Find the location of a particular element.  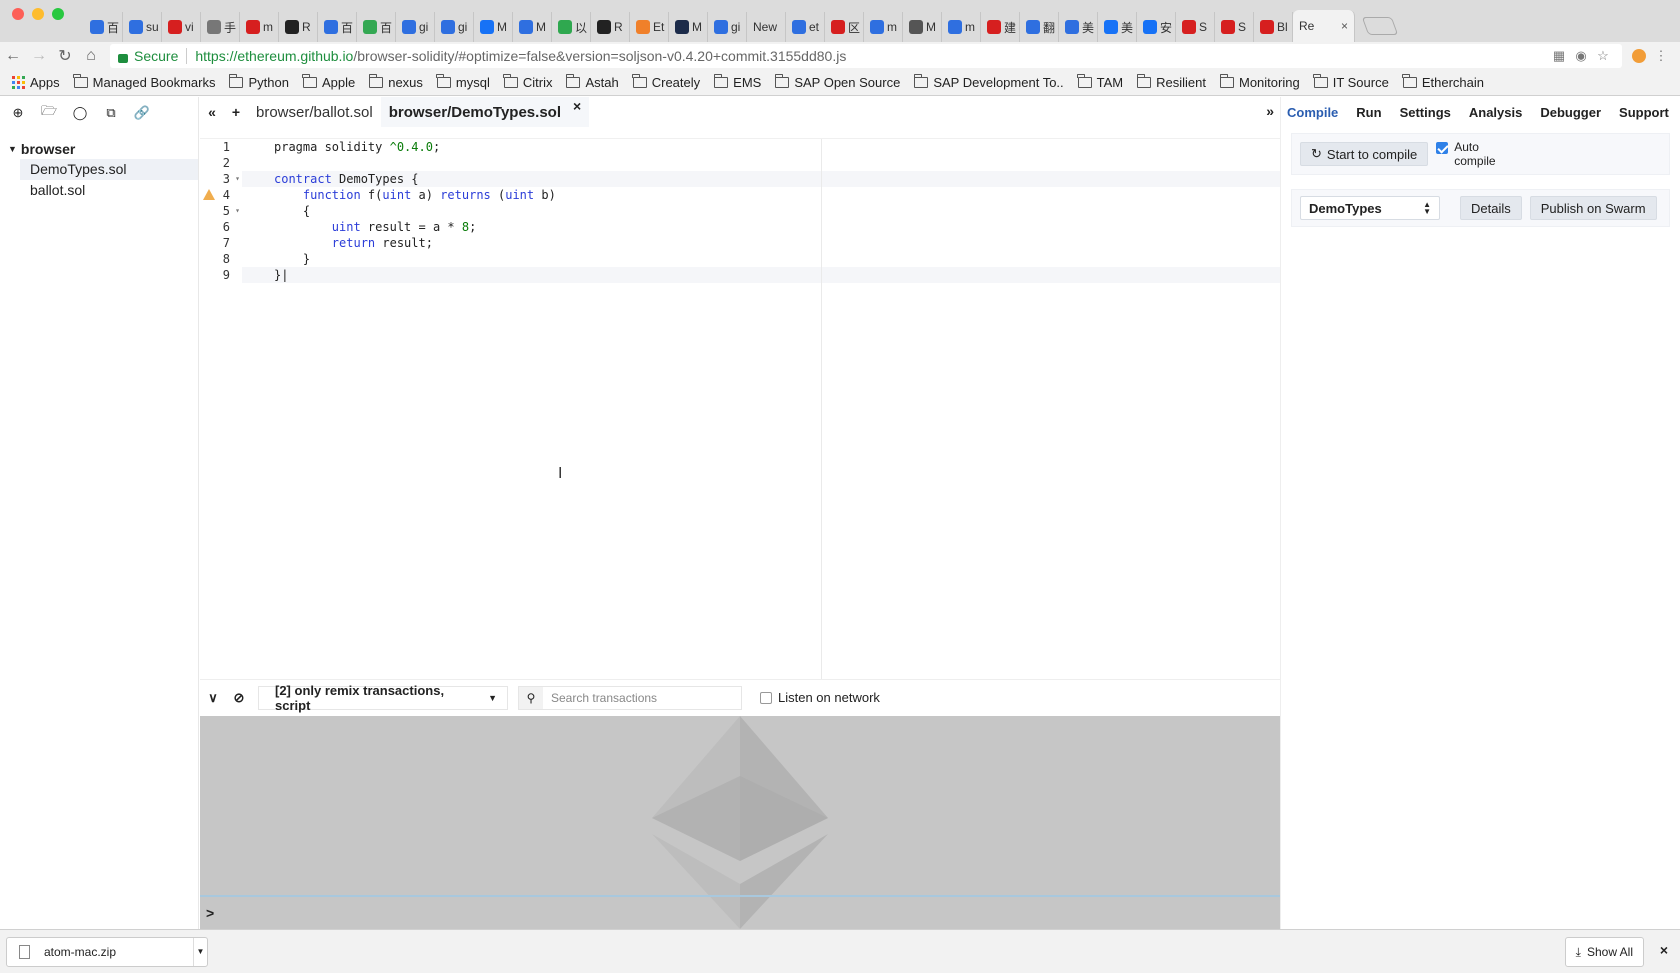

reload-icon: ↻ is located at coordinates (65, 56).